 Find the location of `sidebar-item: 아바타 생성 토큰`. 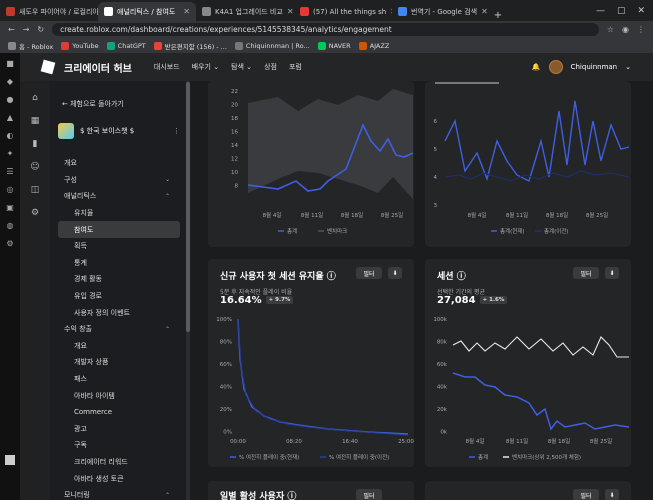

sidebar-item: 아바타 생성 토큰 is located at coordinates (119, 478).